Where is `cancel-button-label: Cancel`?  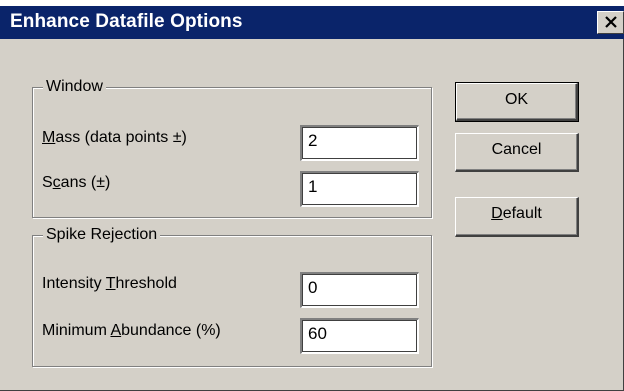 cancel-button-label: Cancel is located at coordinates (516, 149).